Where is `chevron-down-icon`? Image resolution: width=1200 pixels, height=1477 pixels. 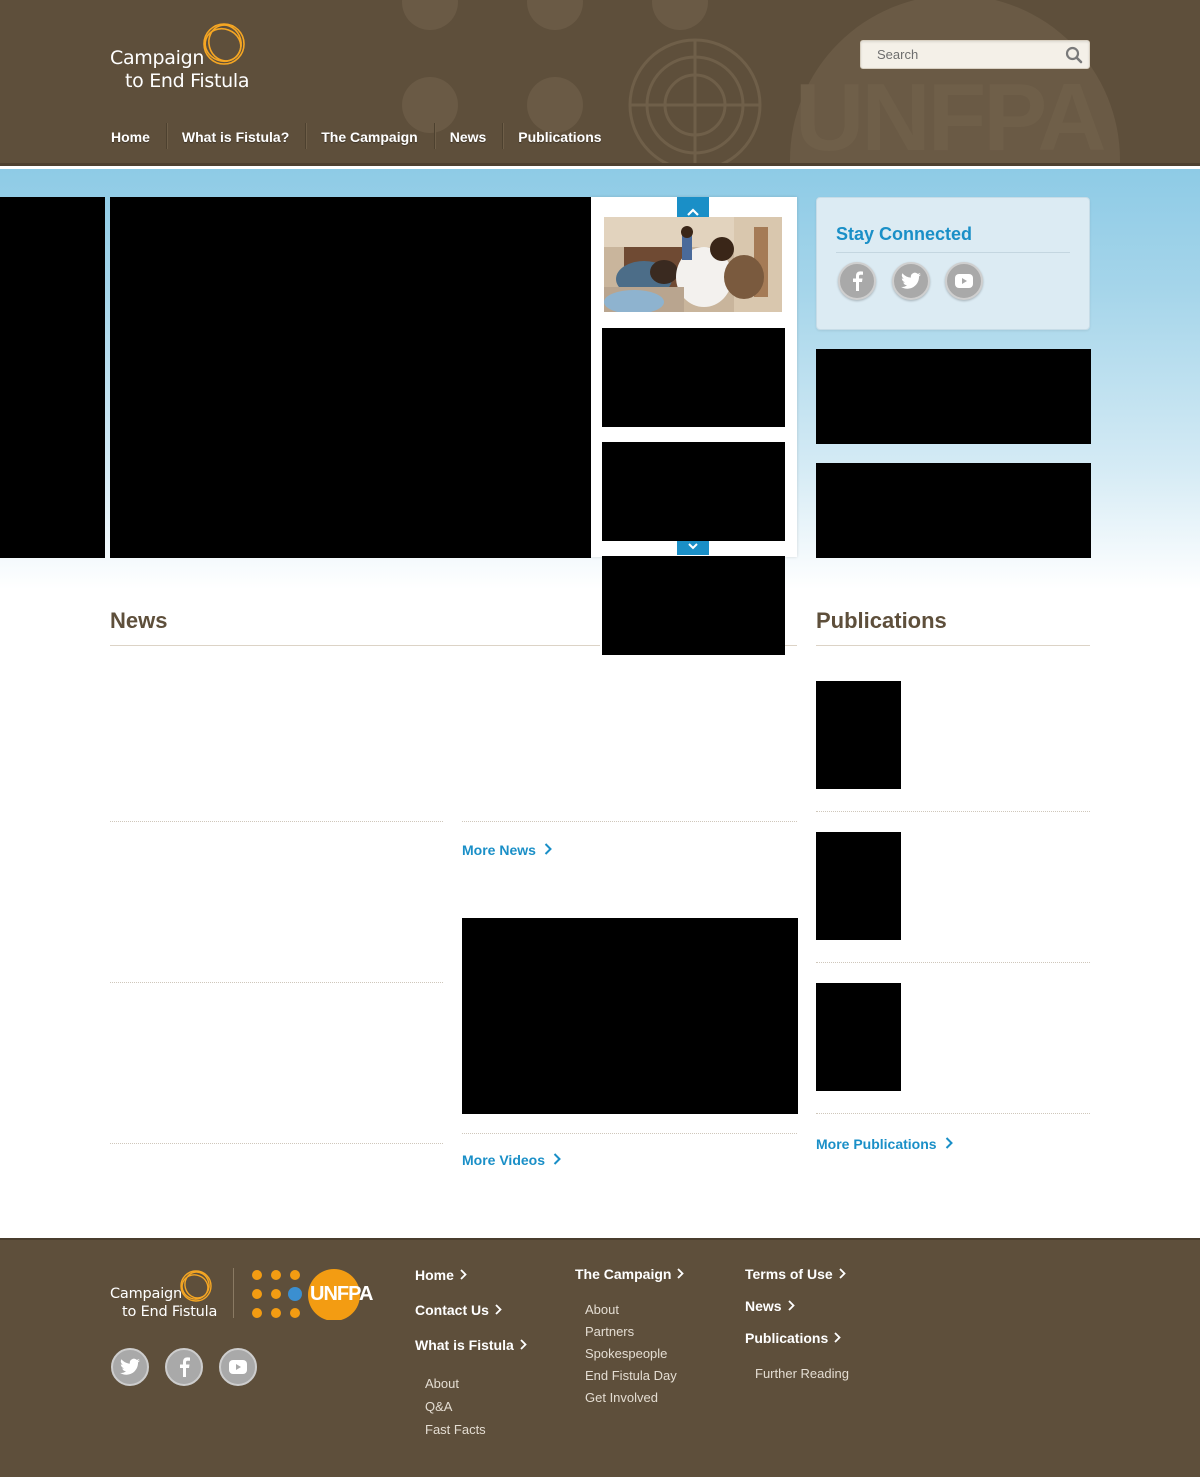 chevron-down-icon is located at coordinates (693, 546).